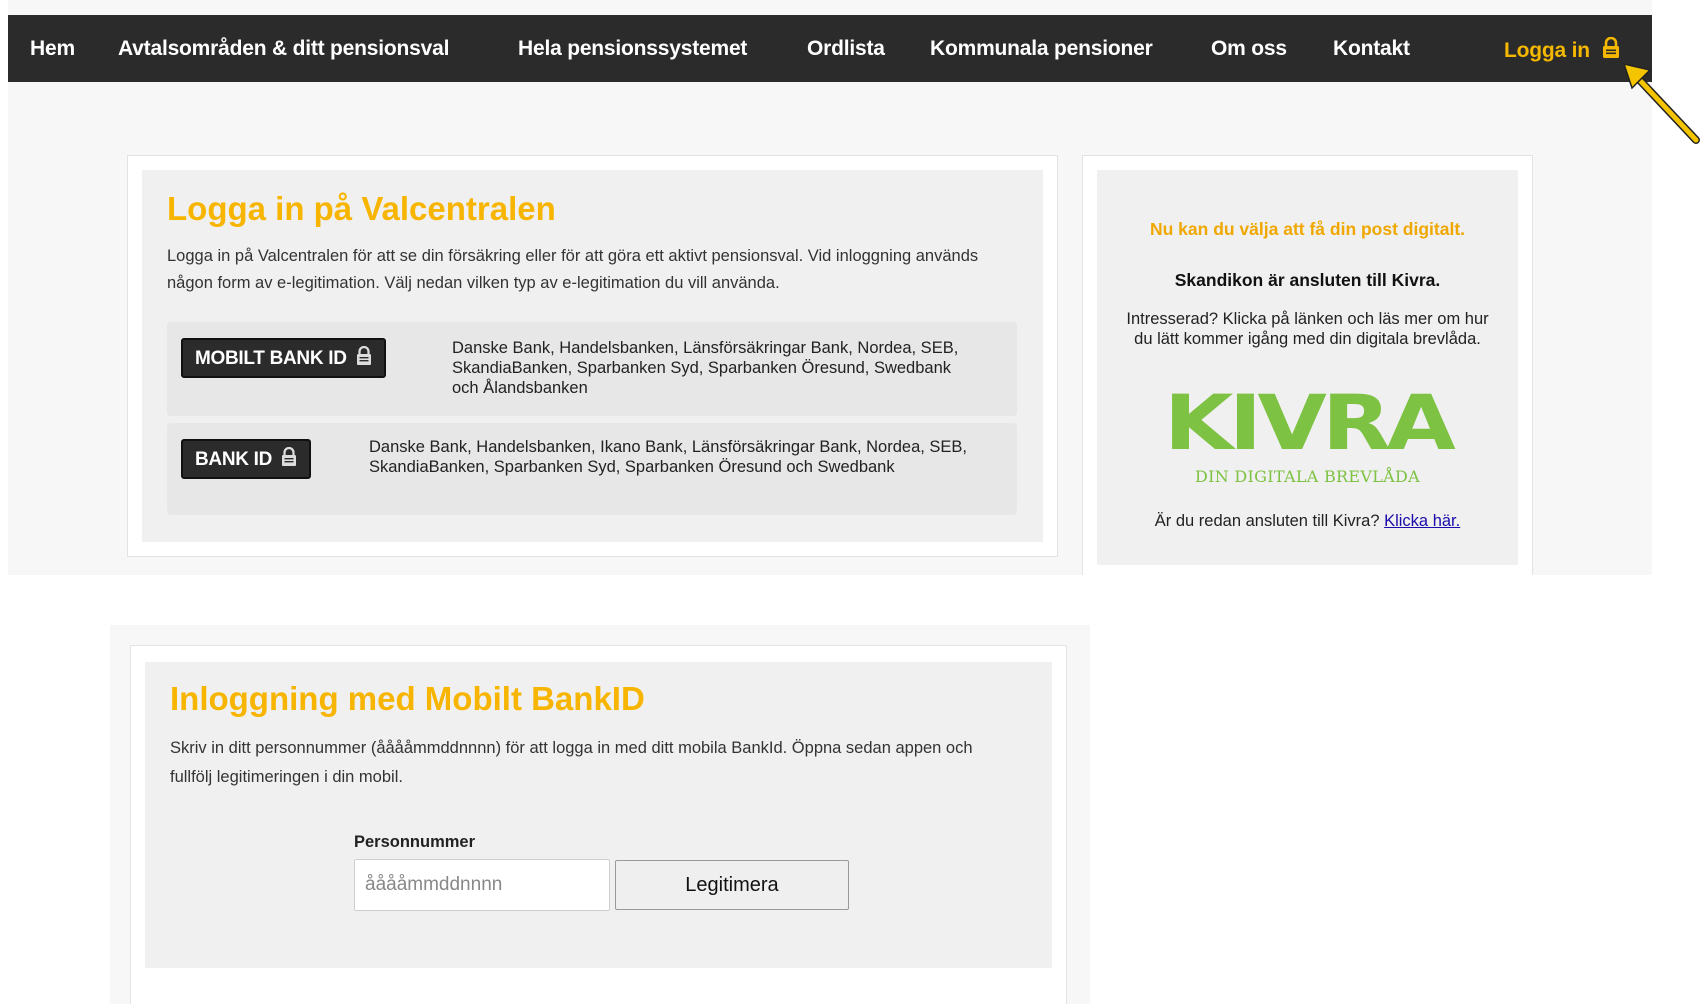 This screenshot has height=1004, width=1703. What do you see at coordinates (407, 698) in the screenshot?
I see `mobile-login-title: Inloggning med Mobilt BankID` at bounding box center [407, 698].